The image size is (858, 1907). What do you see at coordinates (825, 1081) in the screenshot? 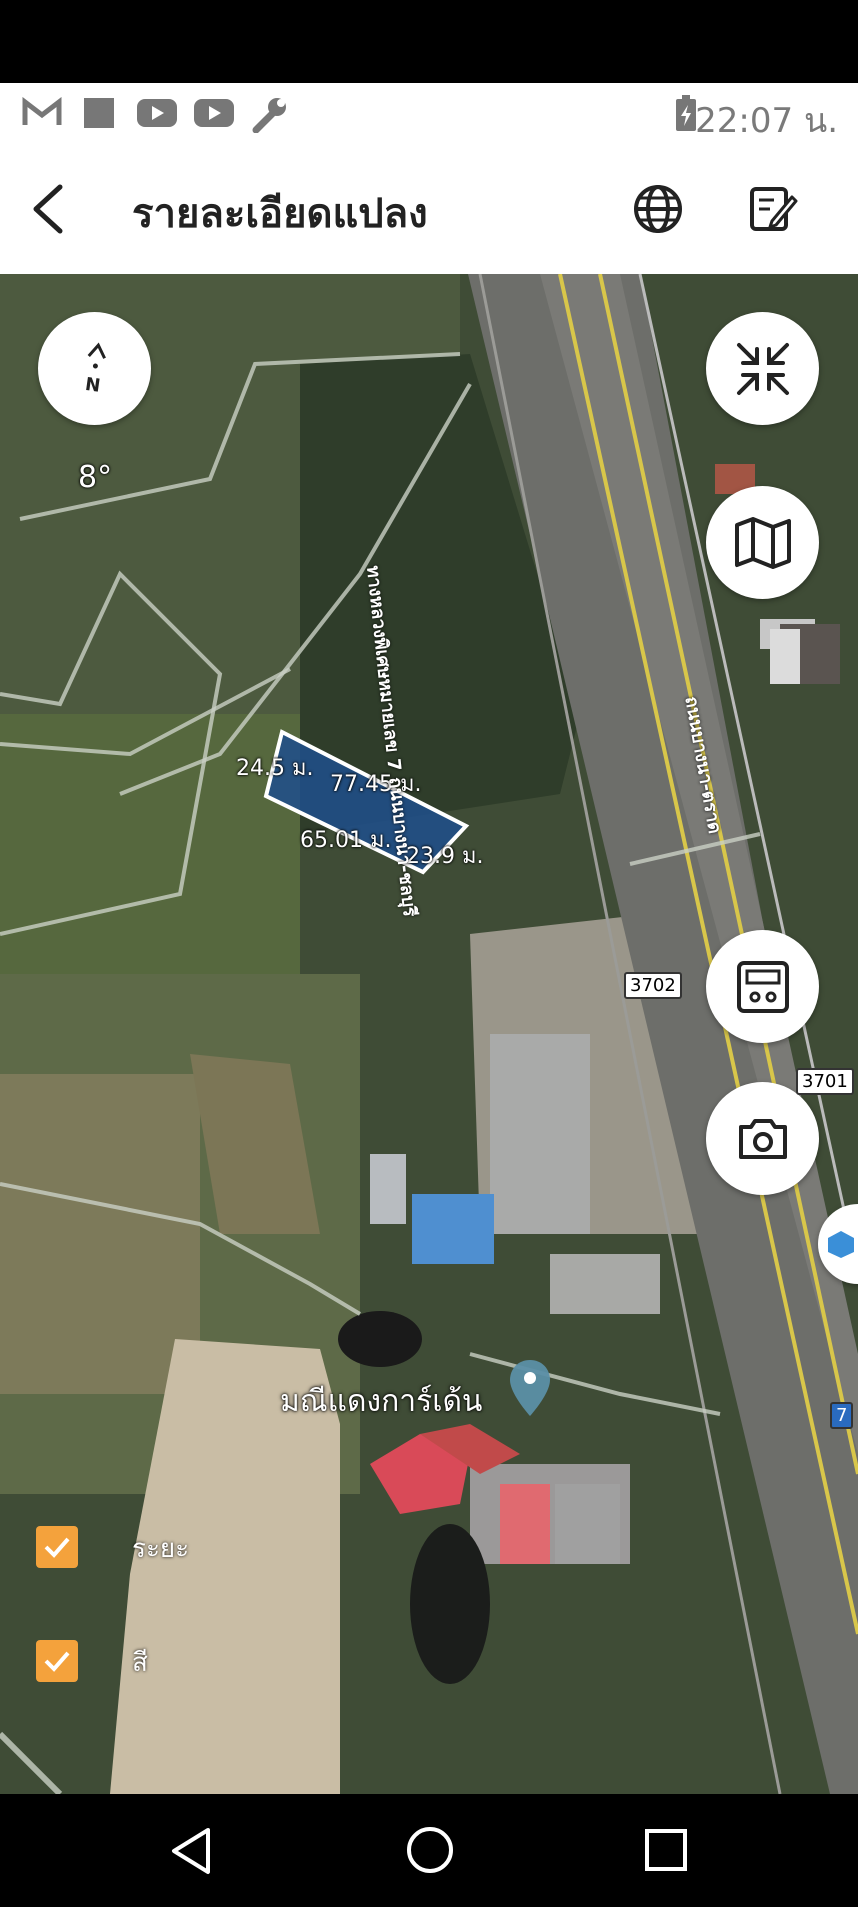
I see `road-shield: 3701` at bounding box center [825, 1081].